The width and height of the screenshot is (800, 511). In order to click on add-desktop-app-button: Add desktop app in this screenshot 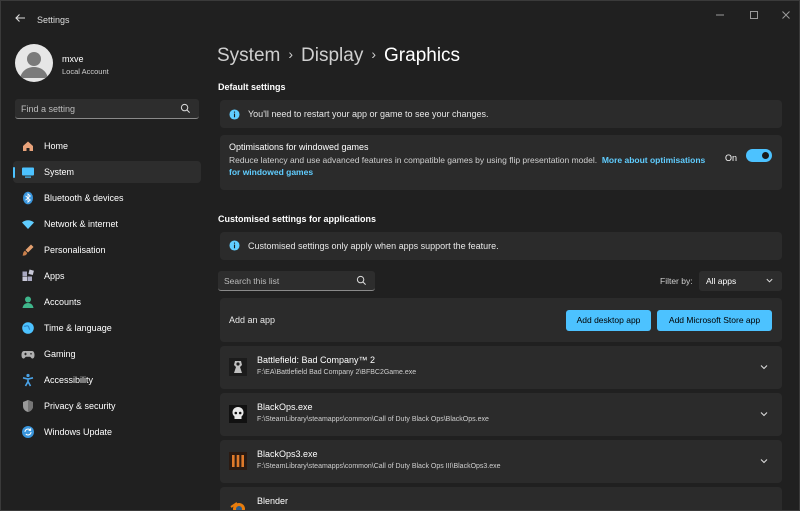, I will do `click(608, 320)`.